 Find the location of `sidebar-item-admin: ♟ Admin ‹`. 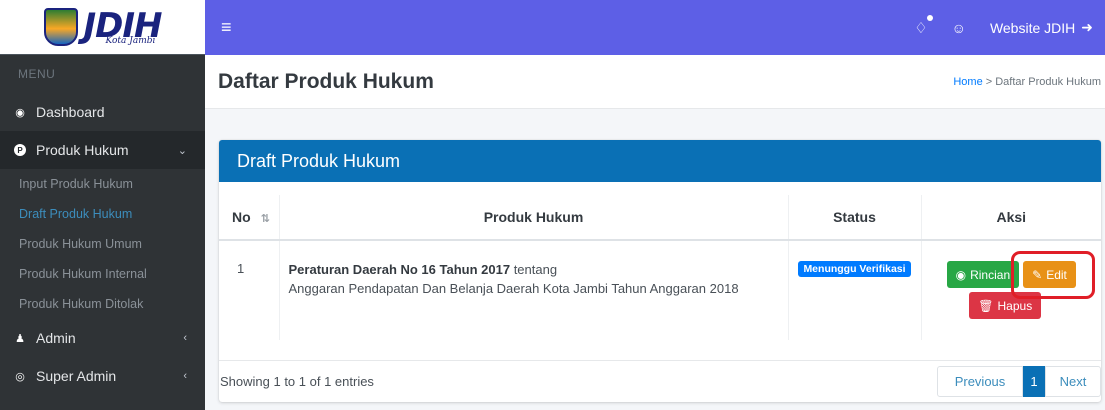

sidebar-item-admin: ♟ Admin ‹ is located at coordinates (102, 338).